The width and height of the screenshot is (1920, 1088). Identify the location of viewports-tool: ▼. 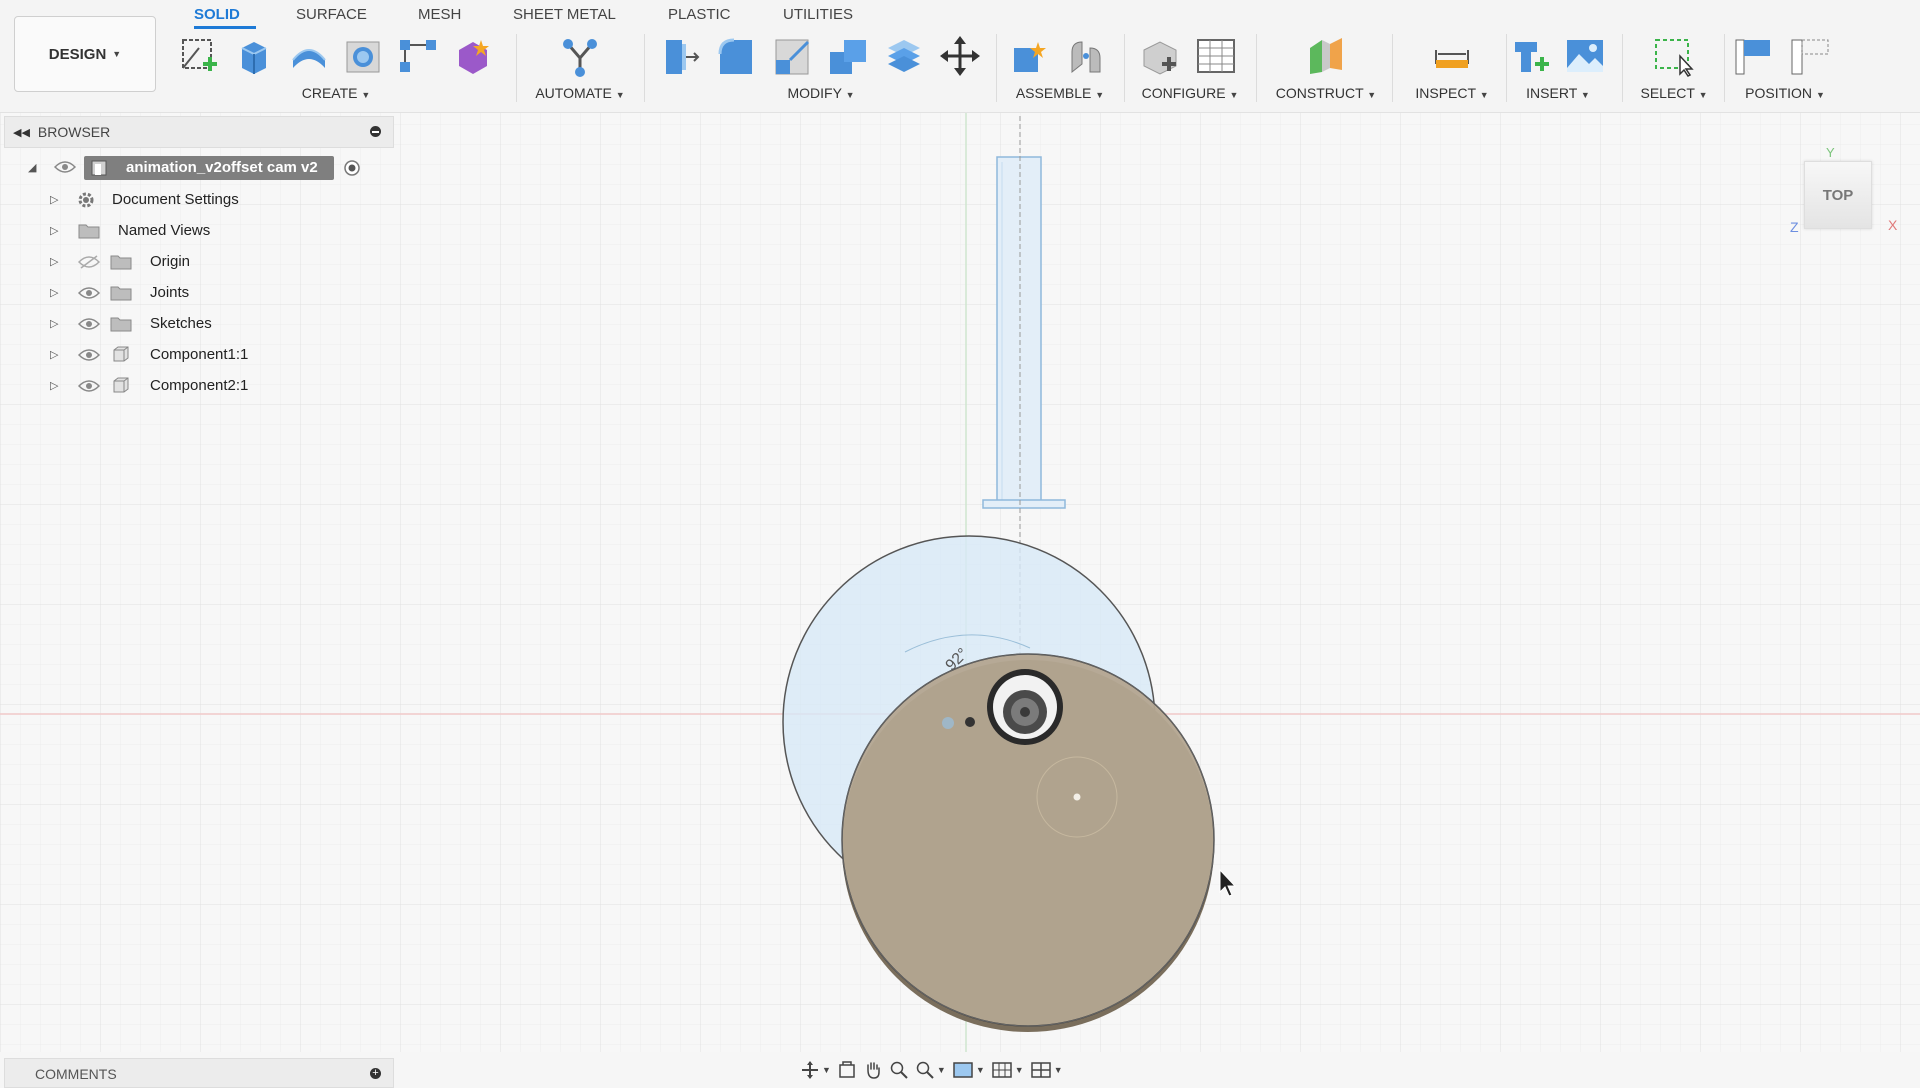
(1046, 1070).